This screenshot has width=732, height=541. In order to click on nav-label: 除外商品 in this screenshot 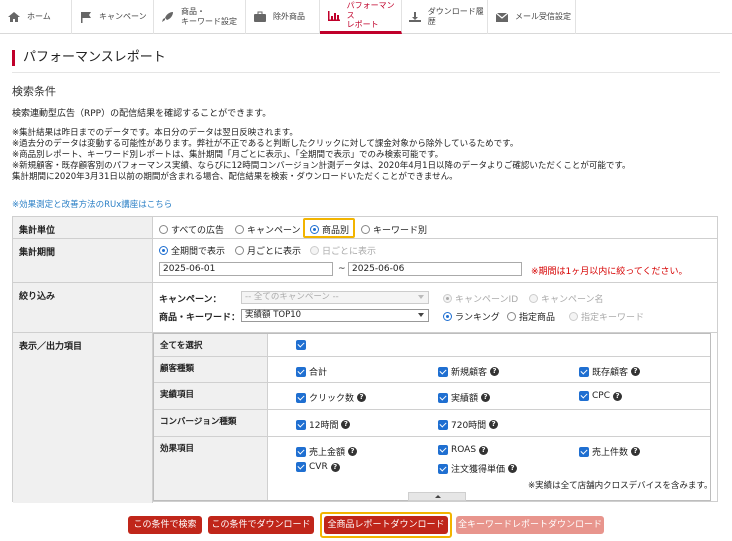, I will do `click(289, 17)`.